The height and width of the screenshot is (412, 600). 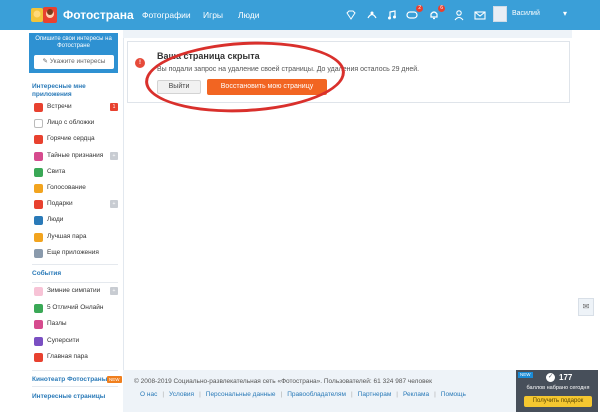 What do you see at coordinates (77, 61) in the screenshot?
I see `set-interests-label: Укажите интересы` at bounding box center [77, 61].